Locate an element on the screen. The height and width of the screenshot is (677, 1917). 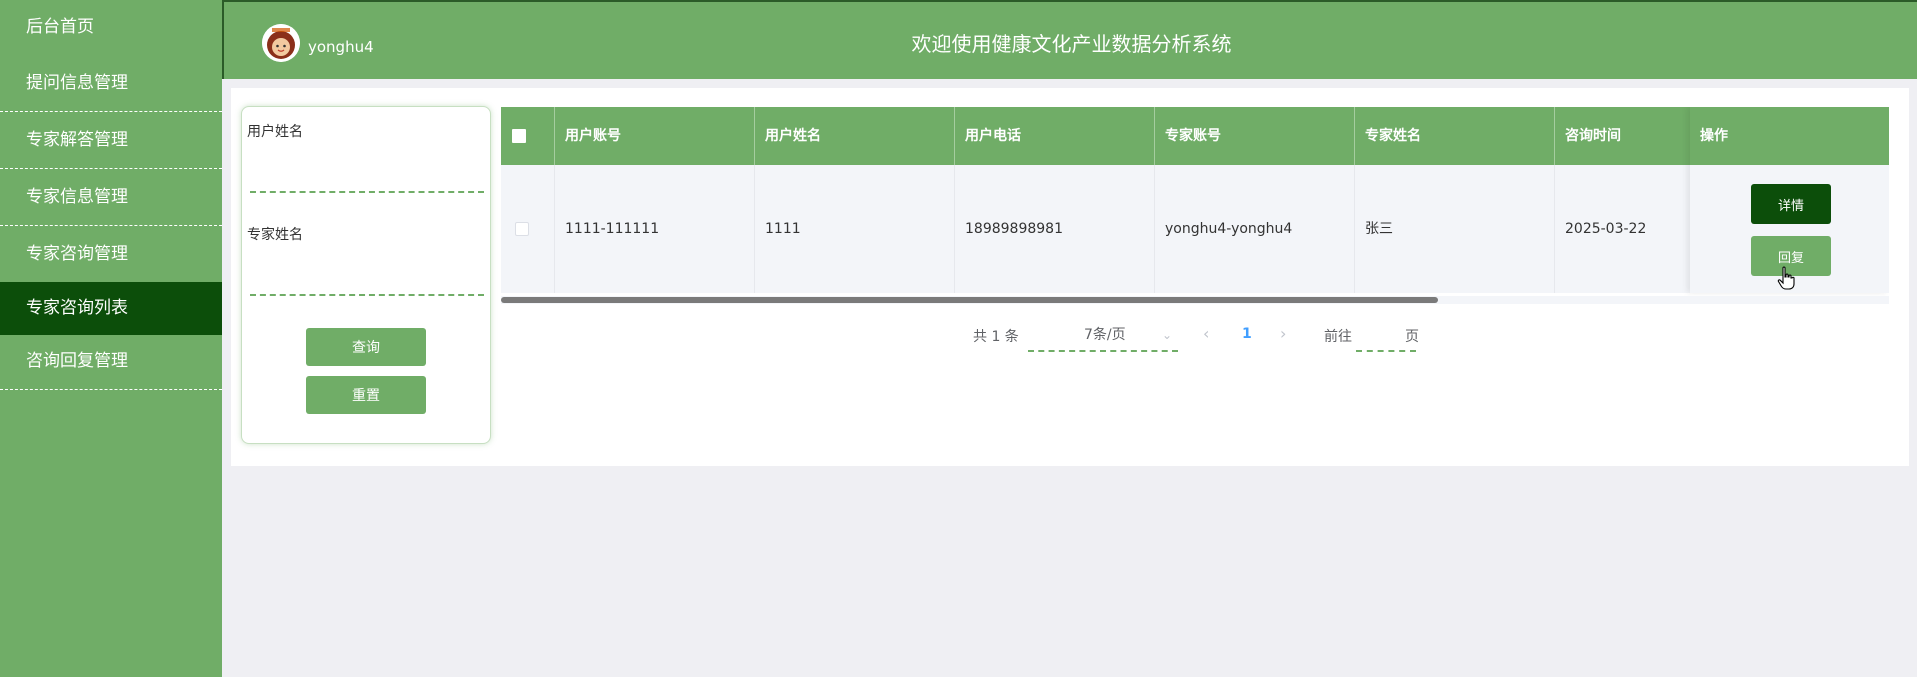
select-all-checkbox is located at coordinates (519, 136).